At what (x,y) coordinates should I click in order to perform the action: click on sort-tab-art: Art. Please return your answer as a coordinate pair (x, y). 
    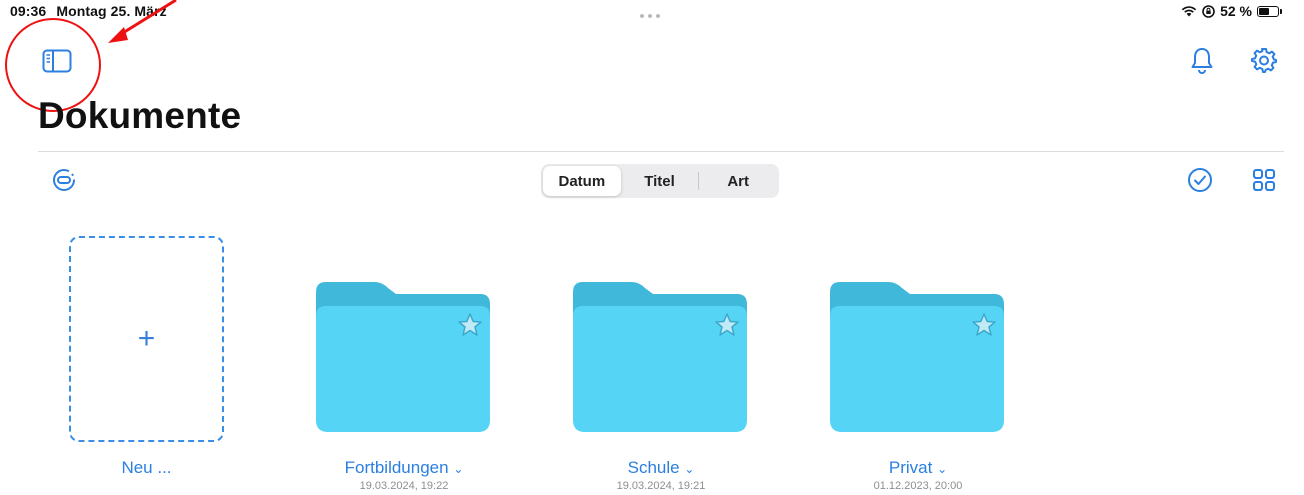
    Looking at the image, I should click on (738, 181).